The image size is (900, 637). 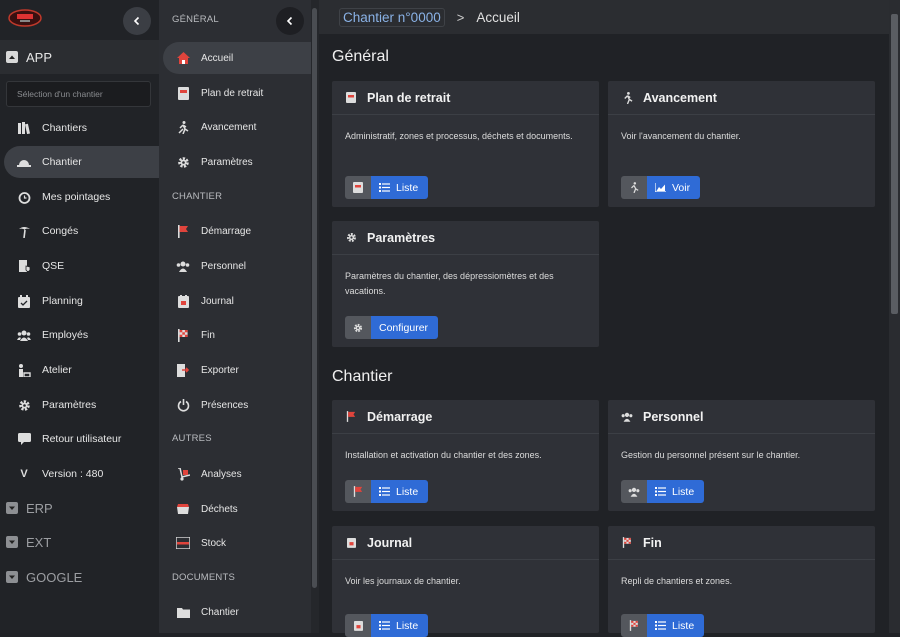 I want to click on section-erp: ERP, so click(x=79, y=508).